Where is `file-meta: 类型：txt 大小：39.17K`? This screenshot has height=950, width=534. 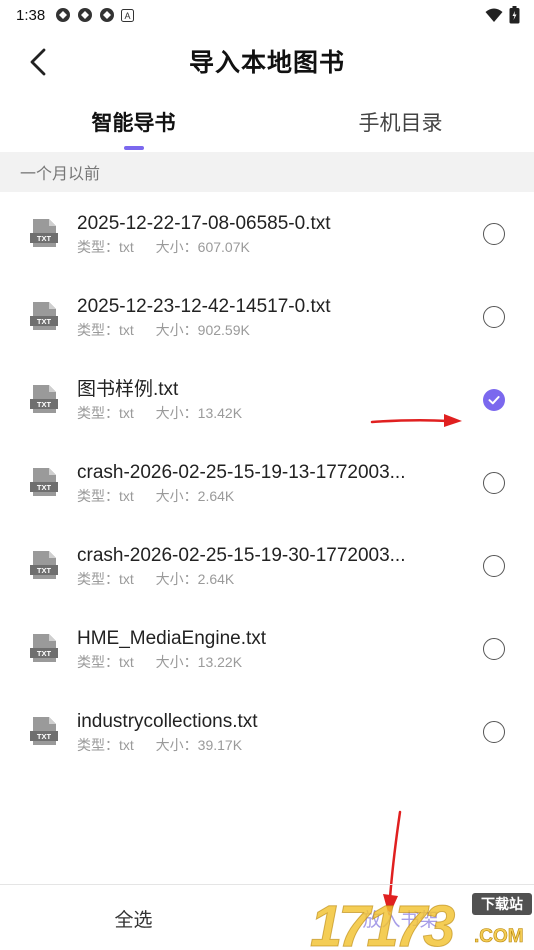
file-meta: 类型：txt 大小：39.17K is located at coordinates (262, 745).